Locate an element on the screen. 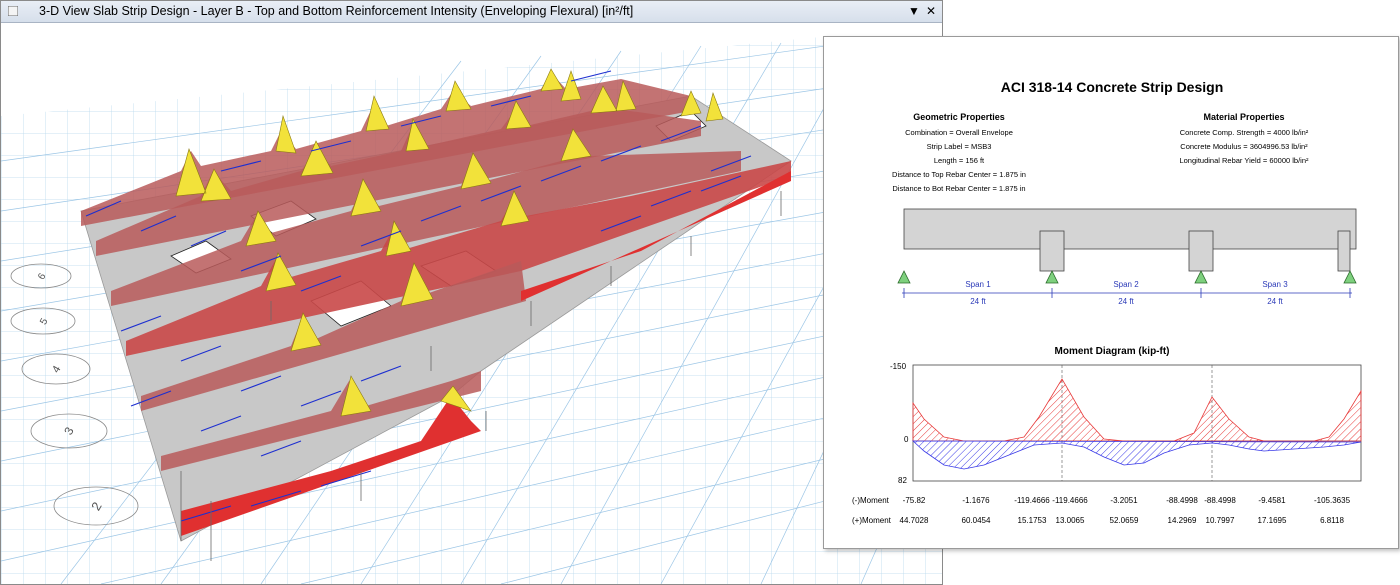 Image resolution: width=1400 pixels, height=585 pixels. material-line: Concrete Modulus = 3604996.53 lb/in² is located at coordinates (1244, 146).